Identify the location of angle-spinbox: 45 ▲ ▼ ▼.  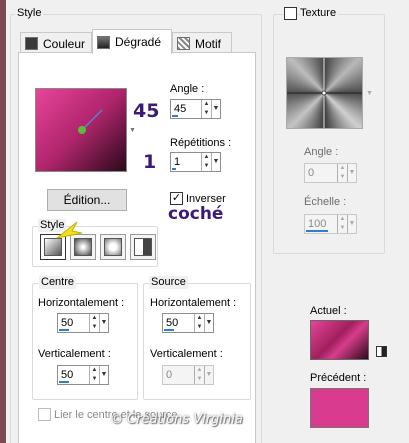
(195, 109).